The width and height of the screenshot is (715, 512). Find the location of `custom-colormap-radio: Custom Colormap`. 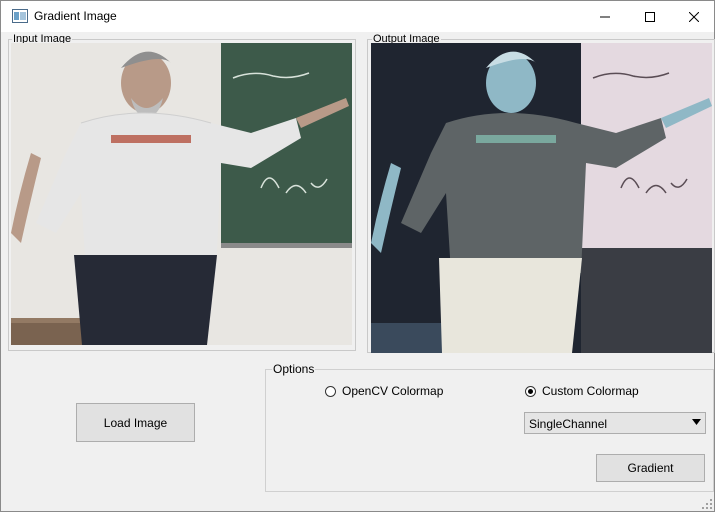

custom-colormap-radio: Custom Colormap is located at coordinates (582, 391).